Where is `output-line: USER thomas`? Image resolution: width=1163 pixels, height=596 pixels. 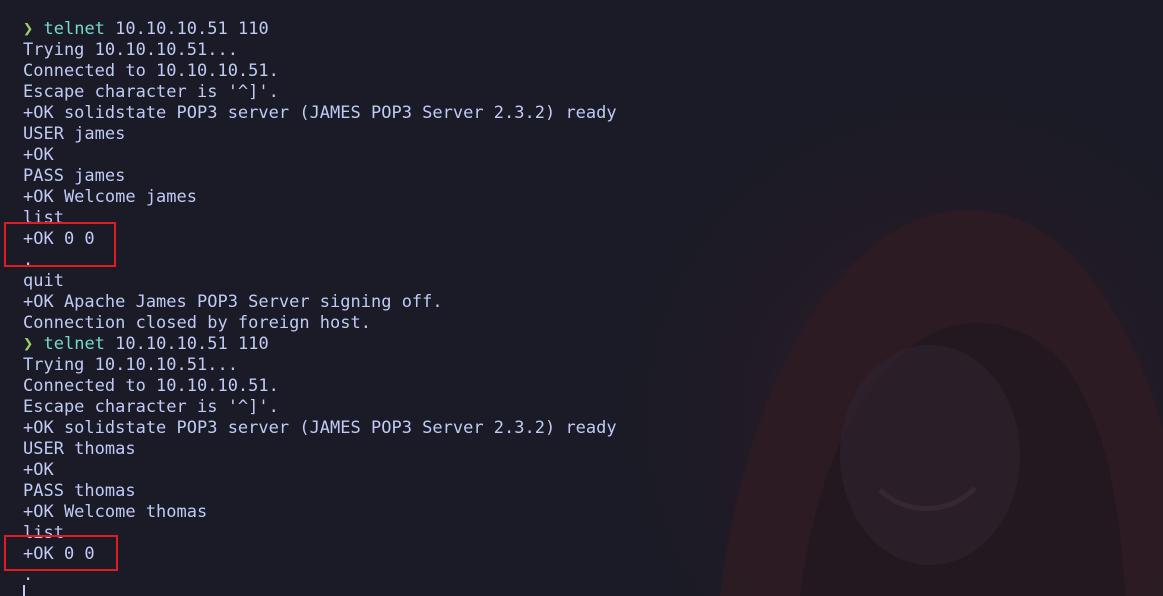
output-line: USER thomas is located at coordinates (79, 449).